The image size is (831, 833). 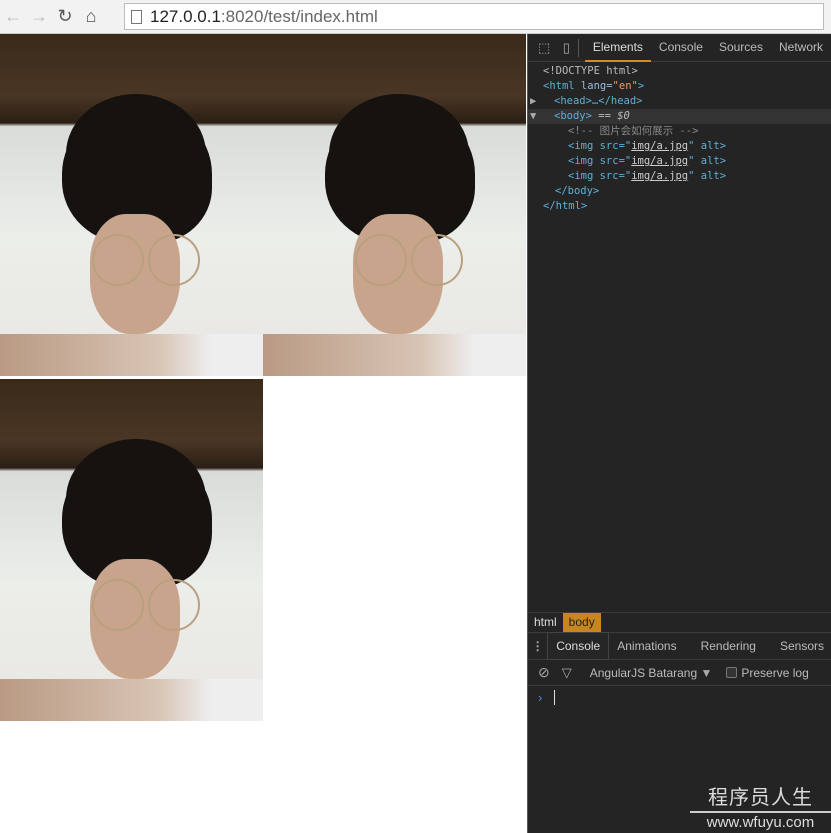 What do you see at coordinates (706, 672) in the screenshot?
I see `dropdown-arrow-icon: ▼` at bounding box center [706, 672].